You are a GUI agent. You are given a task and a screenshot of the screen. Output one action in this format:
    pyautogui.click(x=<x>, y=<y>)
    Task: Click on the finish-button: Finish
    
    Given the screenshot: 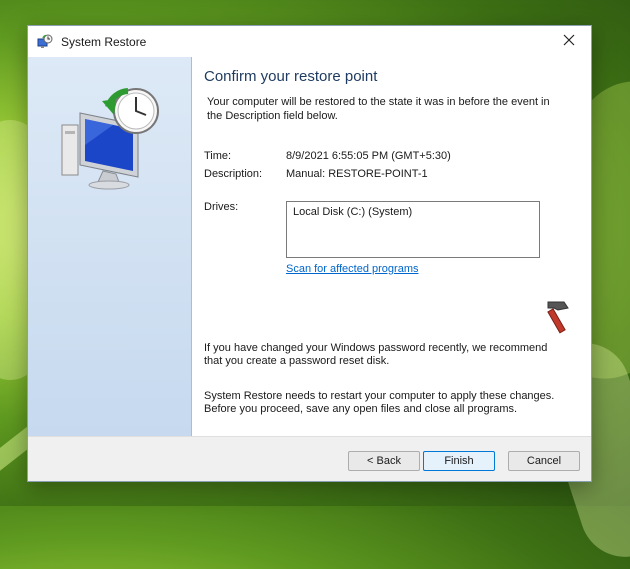 What is the action you would take?
    pyautogui.click(x=459, y=461)
    